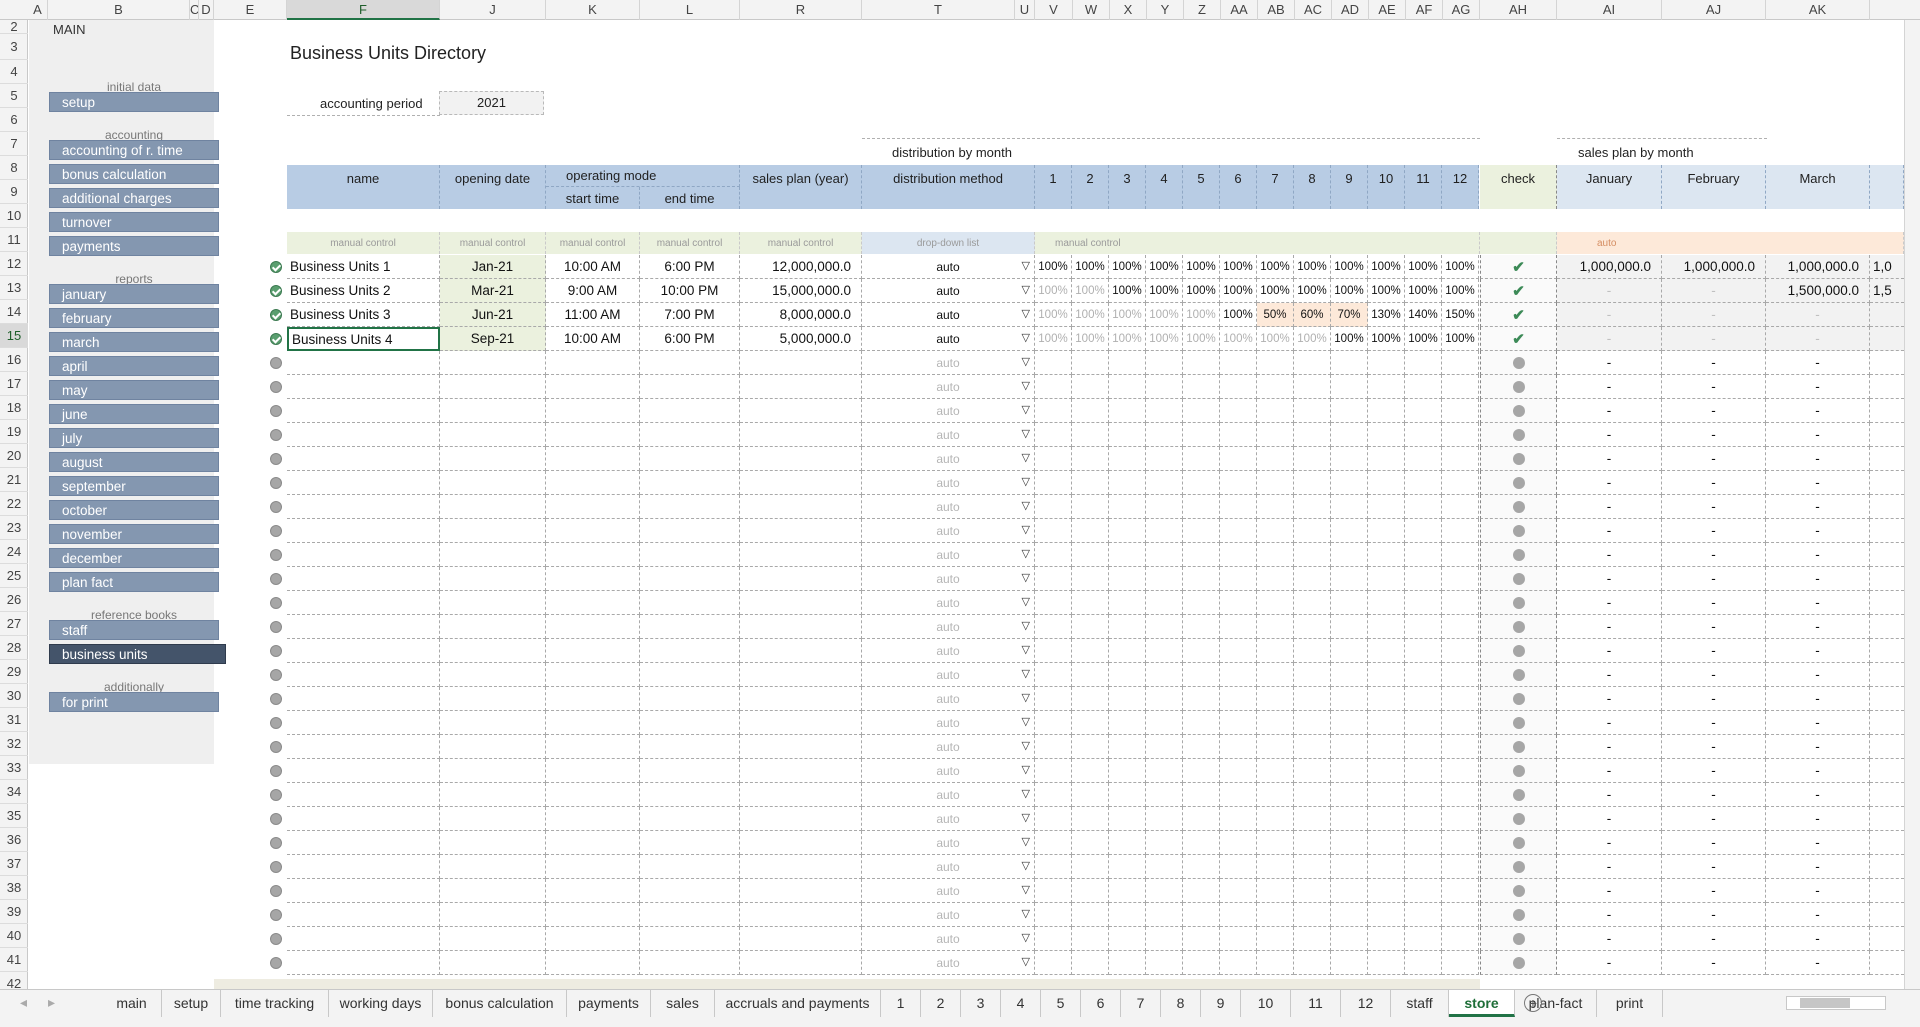 The image size is (1920, 1027). What do you see at coordinates (134, 318) in the screenshot?
I see `sidebar-item-february: february` at bounding box center [134, 318].